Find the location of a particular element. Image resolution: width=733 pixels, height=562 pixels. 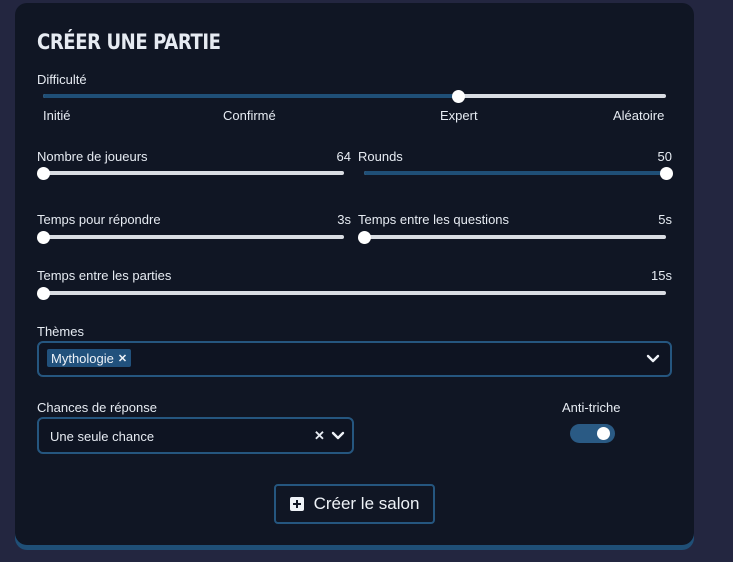

answer-time-slider is located at coordinates (190, 237).